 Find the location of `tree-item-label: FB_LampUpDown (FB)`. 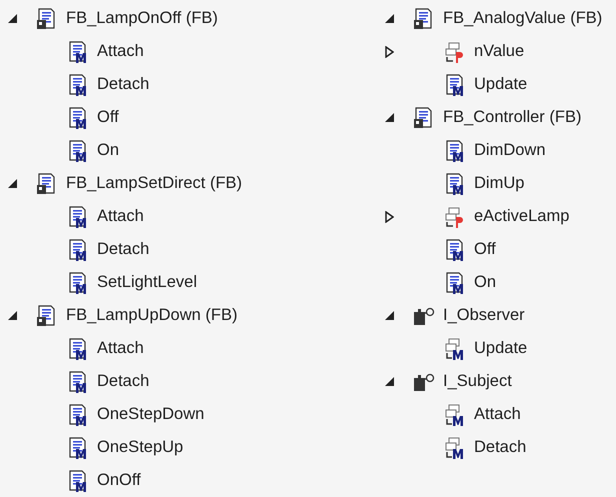

tree-item-label: FB_LampUpDown (FB) is located at coordinates (152, 315).